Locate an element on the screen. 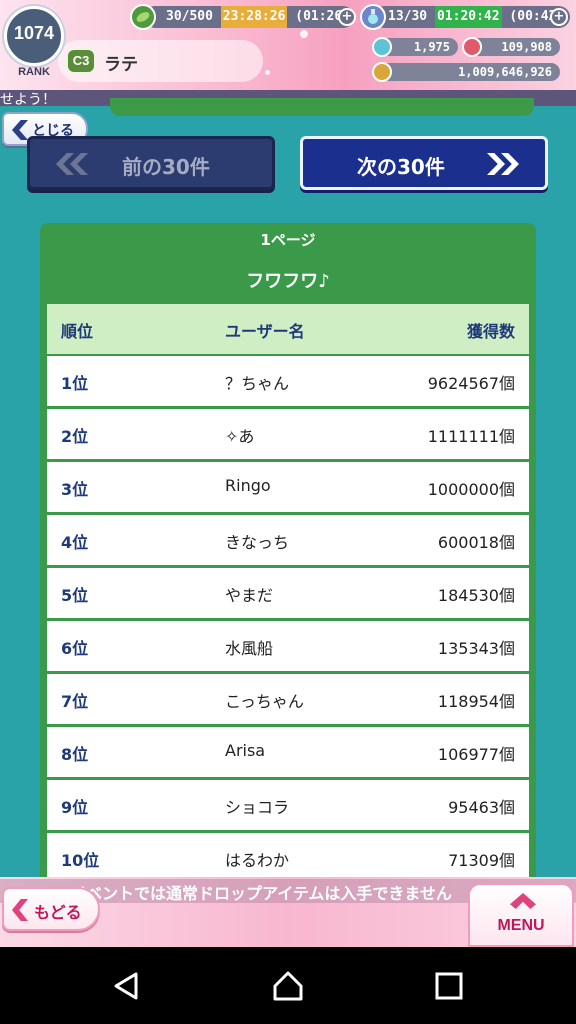 The image size is (576, 1024). menu-button: MENU is located at coordinates (521, 915).